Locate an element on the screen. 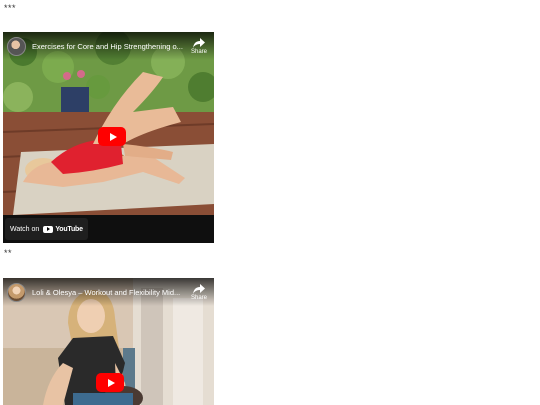  watch-bar: Watch on YouTube is located at coordinates (108, 229).